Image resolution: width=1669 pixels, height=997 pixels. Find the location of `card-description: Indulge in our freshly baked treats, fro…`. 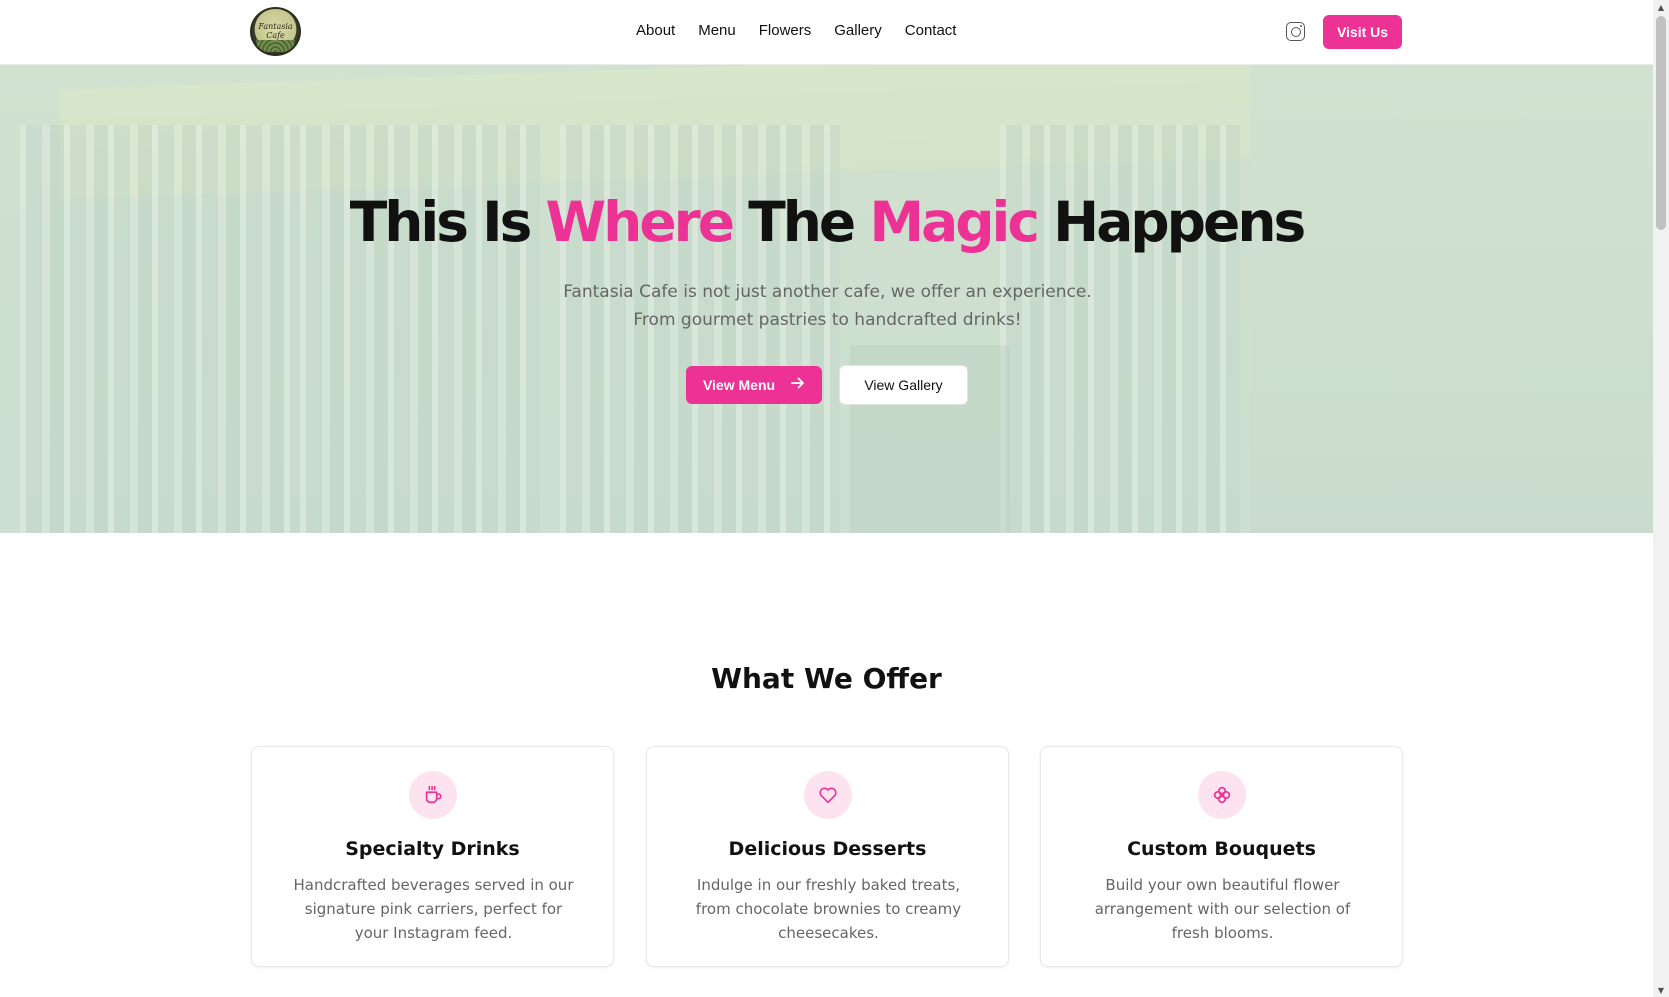

card-description: Indulge in our freshly baked treats, fro… is located at coordinates (828, 909).